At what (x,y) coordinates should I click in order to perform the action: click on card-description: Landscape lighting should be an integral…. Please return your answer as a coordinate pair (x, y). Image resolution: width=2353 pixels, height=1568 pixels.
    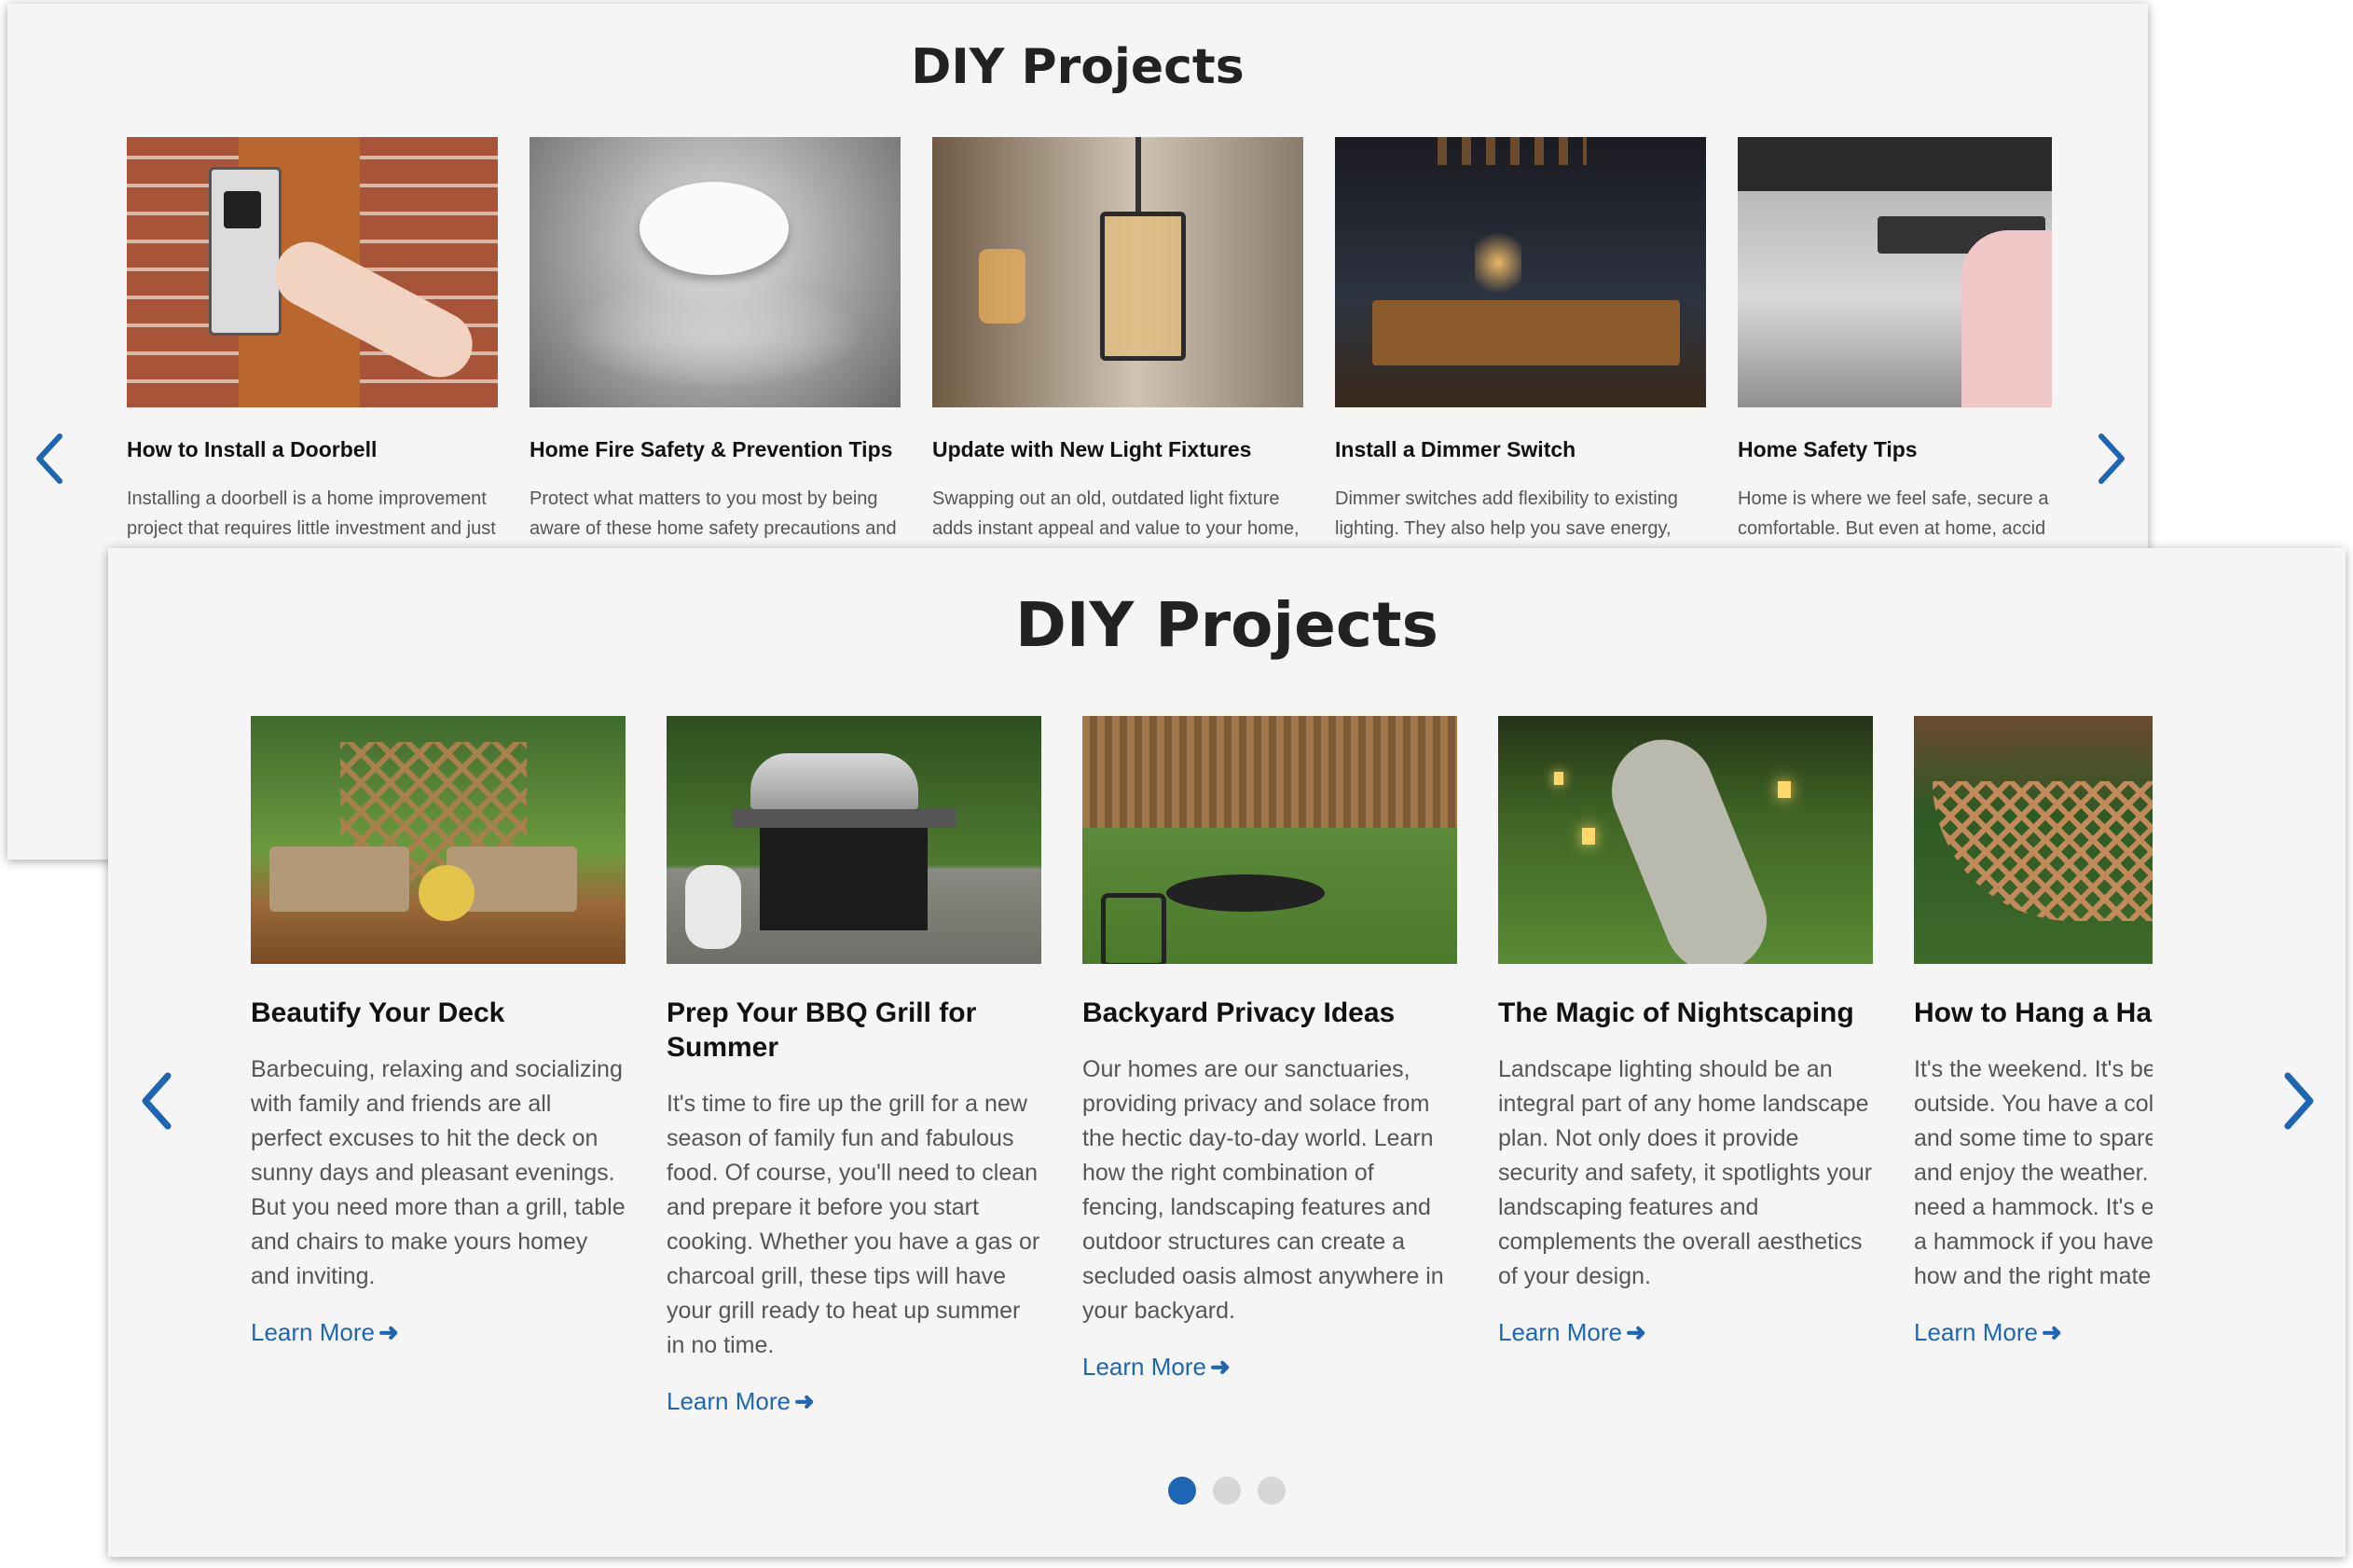
    Looking at the image, I should click on (1685, 1172).